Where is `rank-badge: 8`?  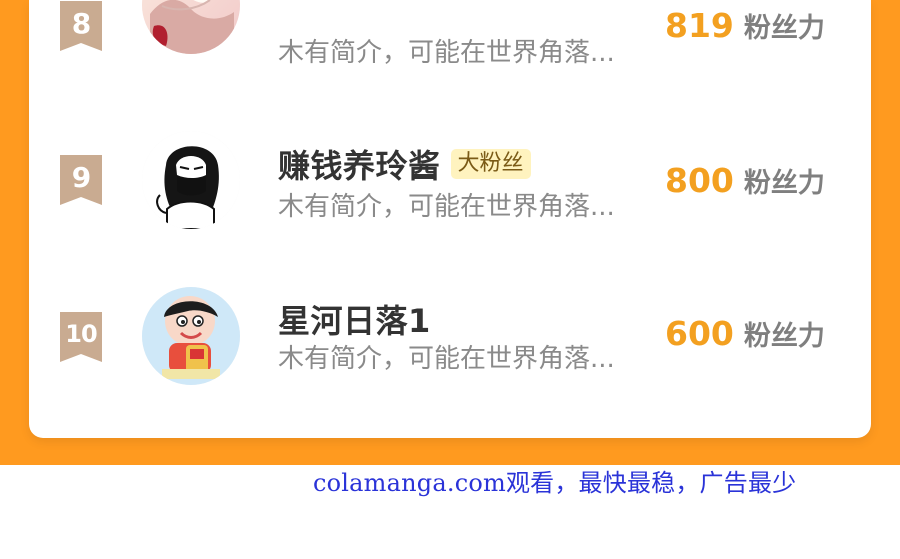 rank-badge: 8 is located at coordinates (81, 26).